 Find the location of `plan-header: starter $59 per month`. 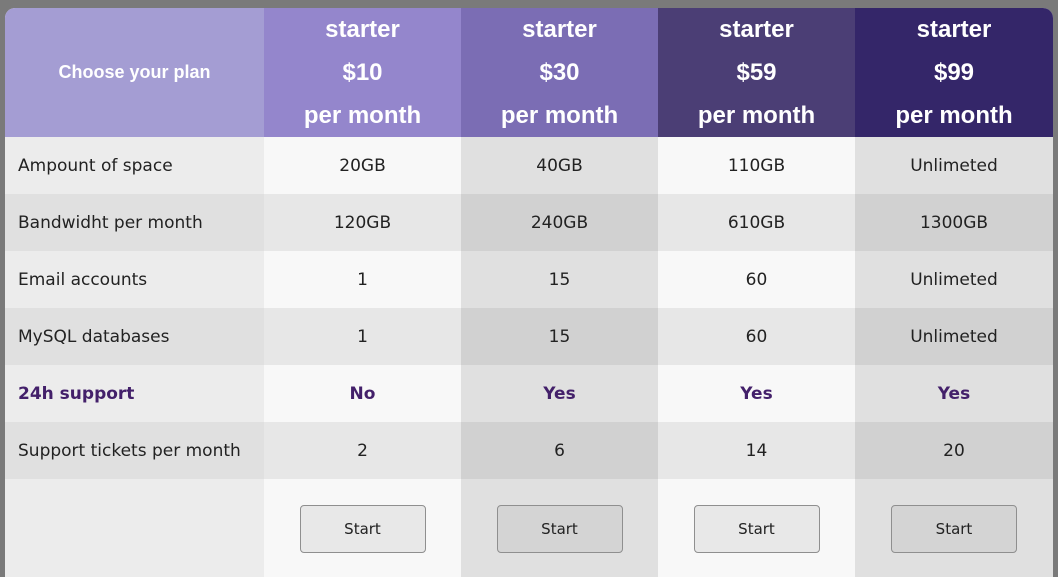

plan-header: starter $59 per month is located at coordinates (756, 72).